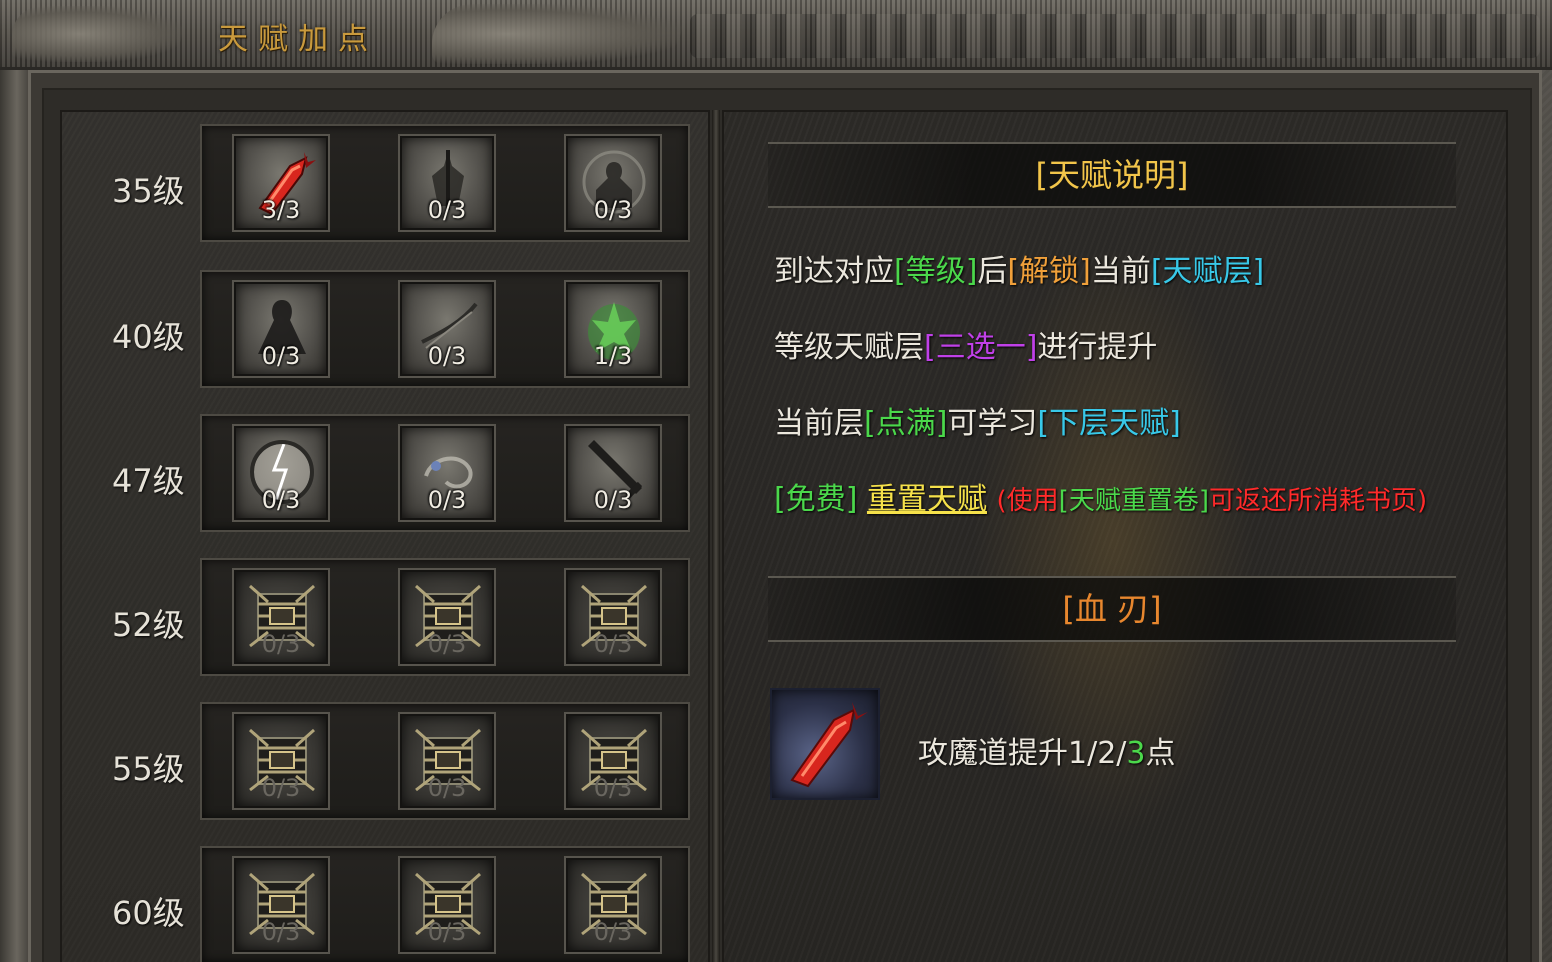  What do you see at coordinates (977, 423) in the screenshot?
I see `info-line-3: 当前层[点满]可学习[下层天赋]` at bounding box center [977, 423].